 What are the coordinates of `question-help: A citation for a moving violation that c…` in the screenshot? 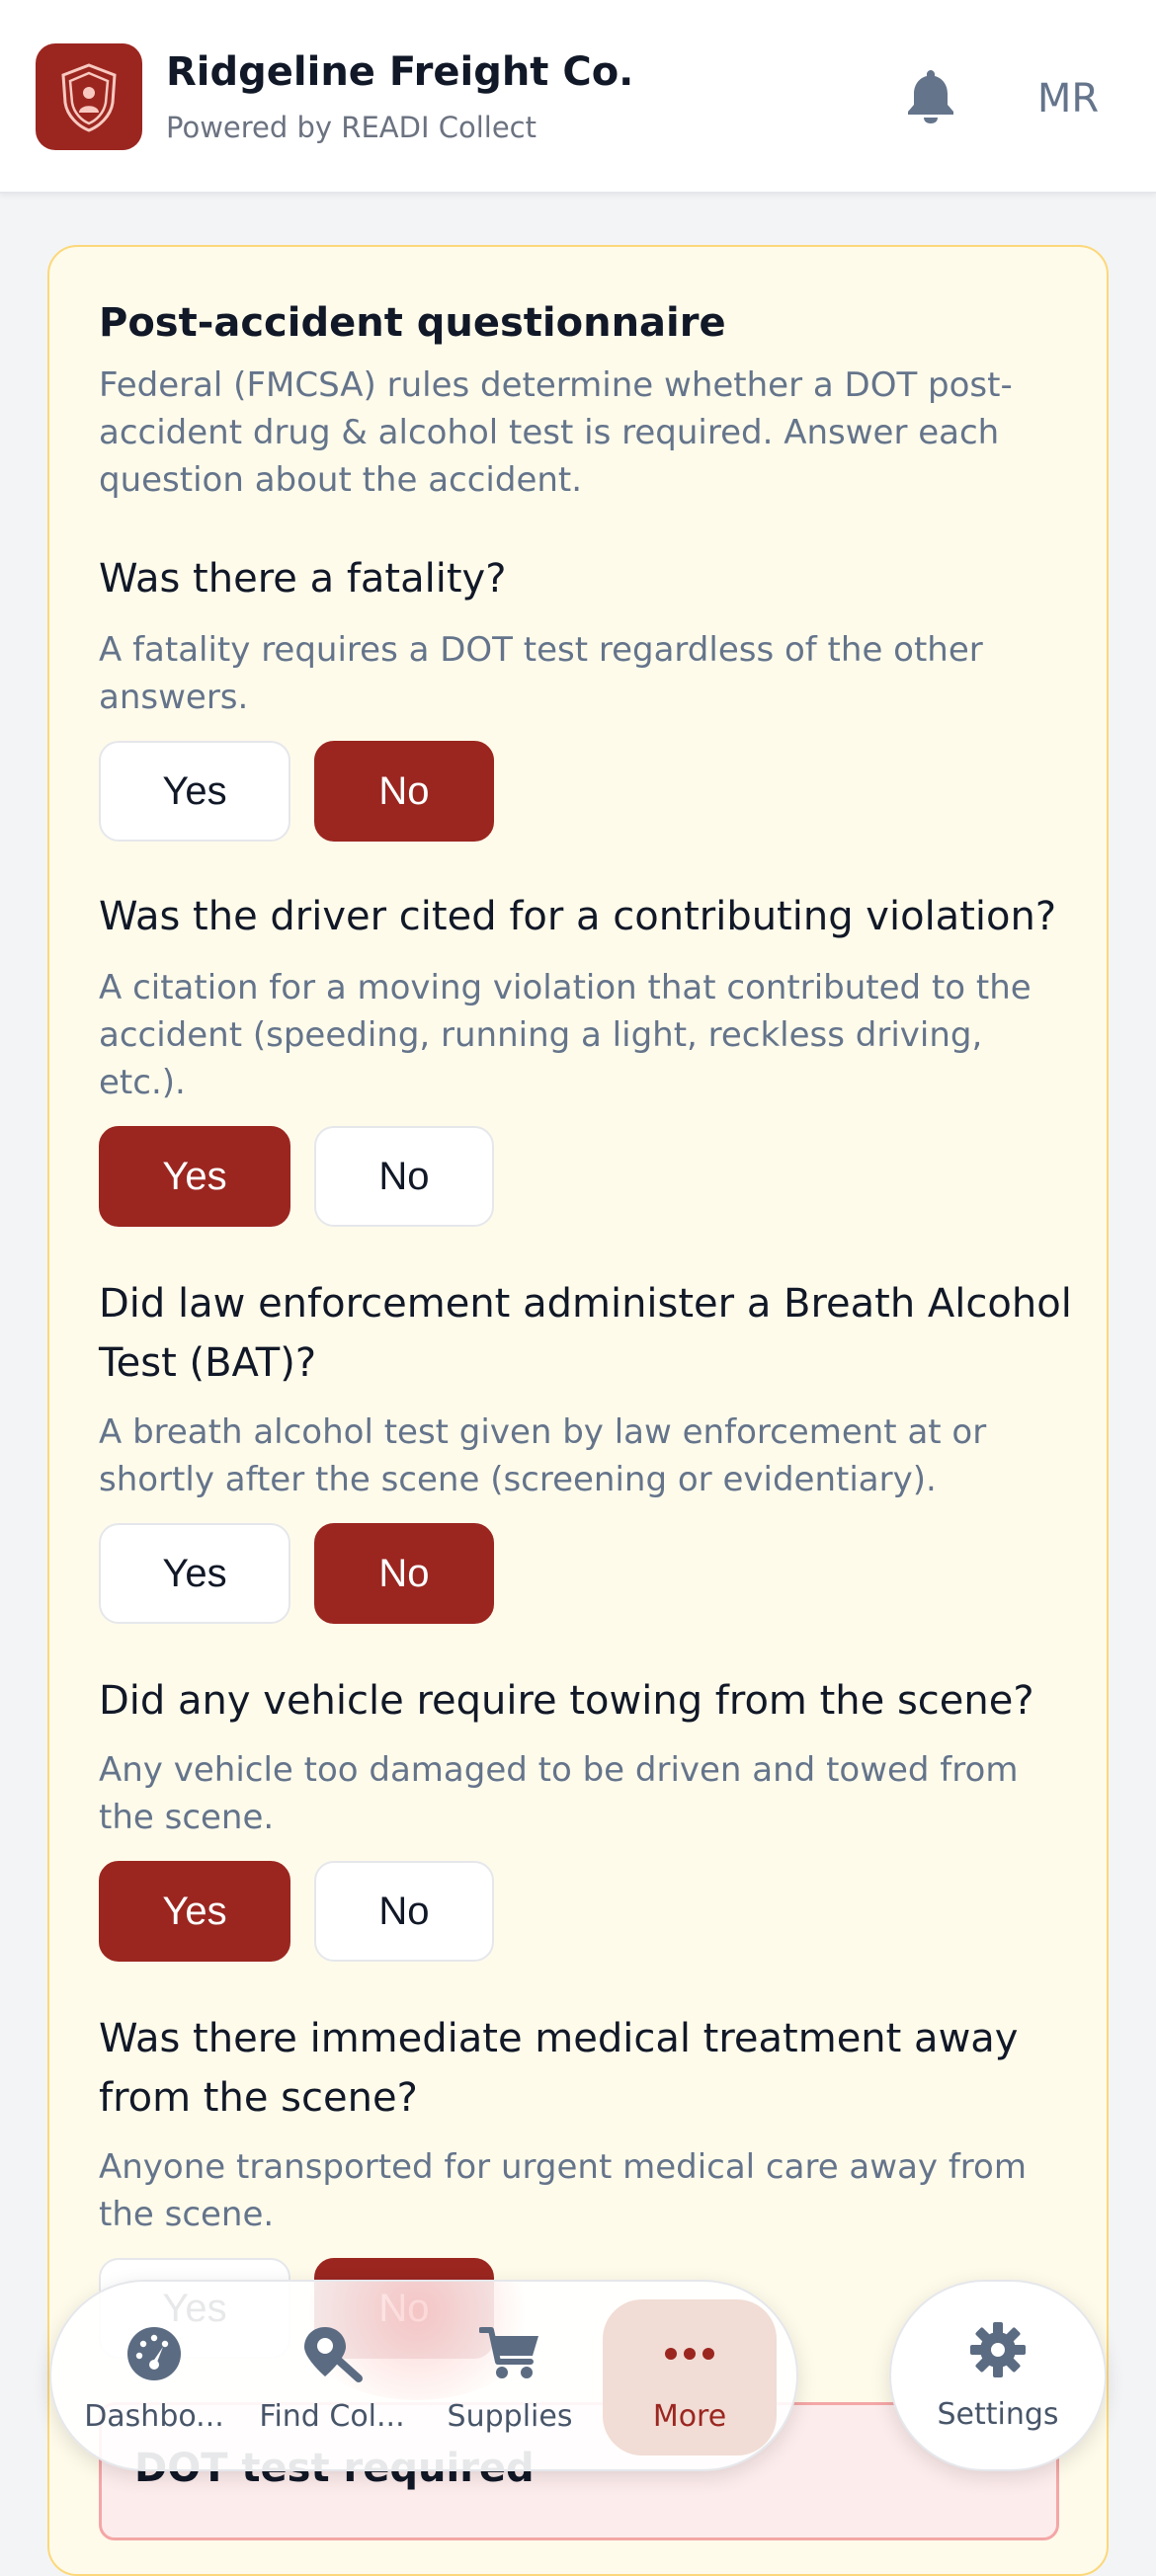 It's located at (566, 1035).